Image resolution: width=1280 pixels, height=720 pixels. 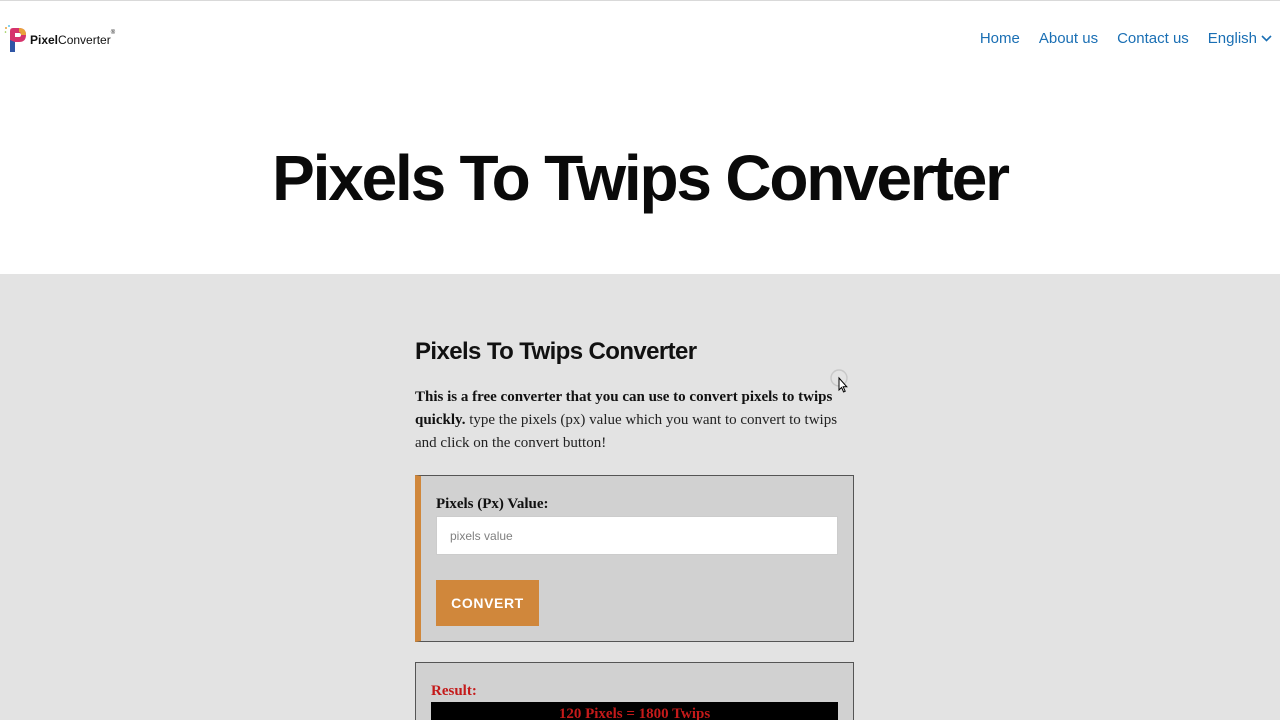 I want to click on nav-home-link: Home, so click(x=1000, y=38).